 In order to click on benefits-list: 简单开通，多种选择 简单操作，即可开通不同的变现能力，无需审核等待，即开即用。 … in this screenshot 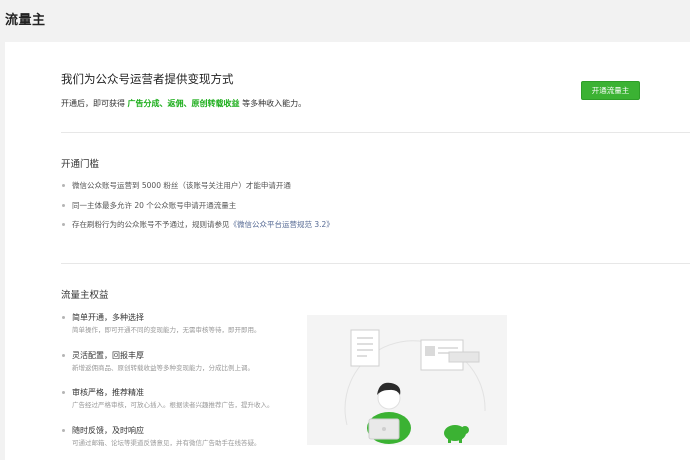, I will do `click(167, 386)`.